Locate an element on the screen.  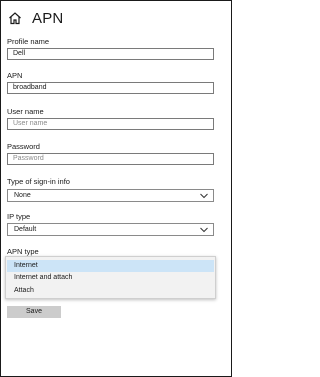
save-button: Save is located at coordinates (34, 312).